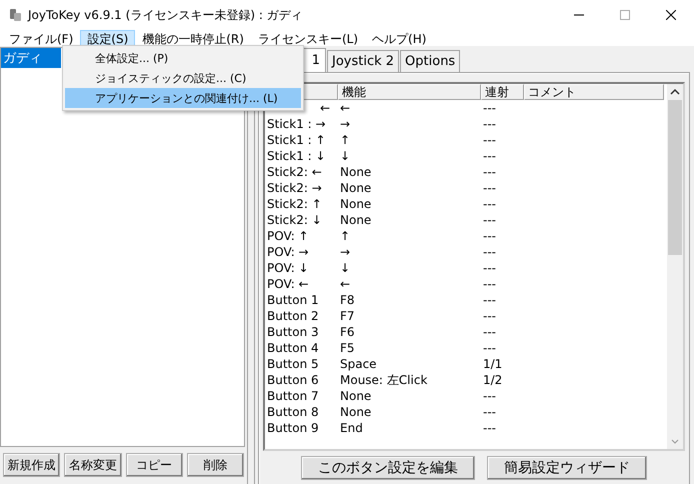  I want to click on input-cell: Stick1 : ↓, so click(296, 156).